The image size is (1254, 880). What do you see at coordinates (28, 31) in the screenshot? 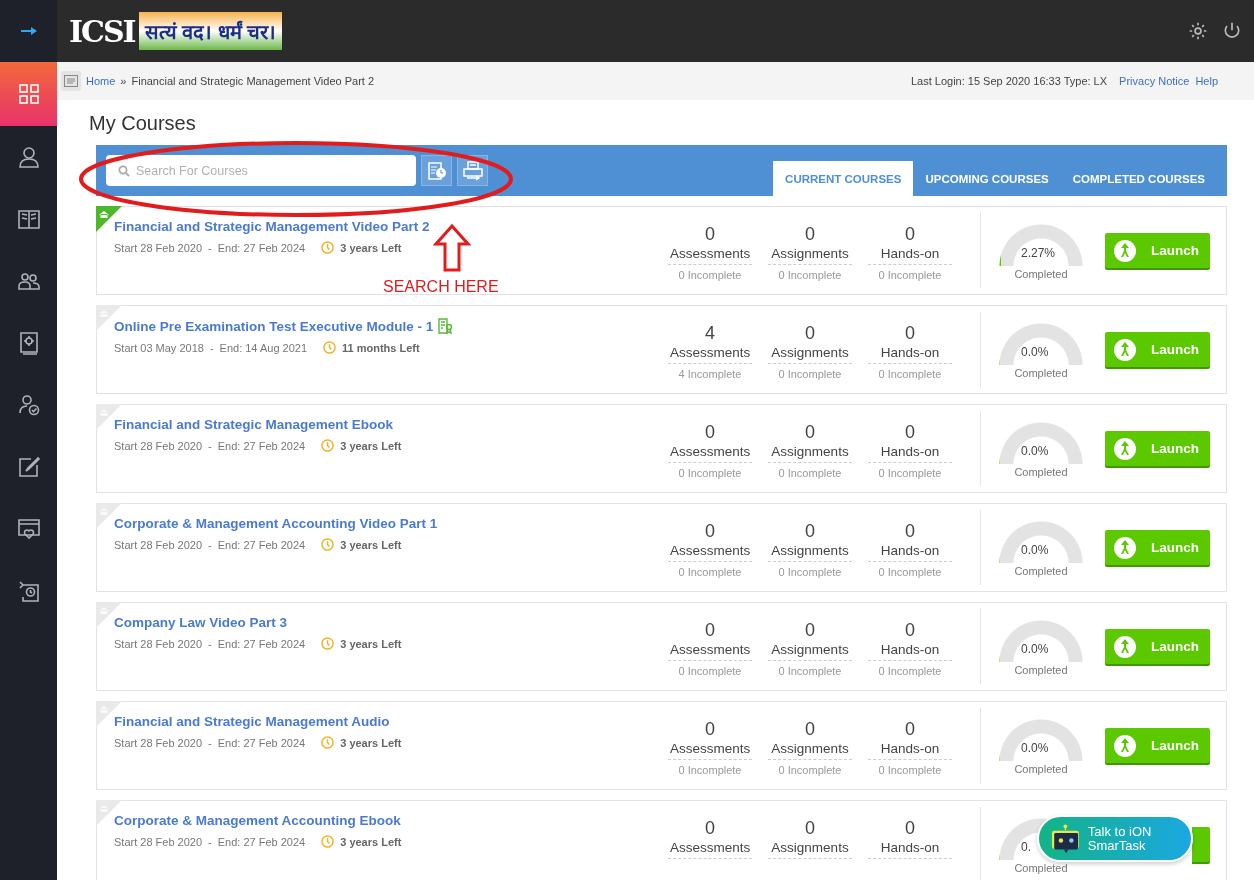
I see `collapse-arrow-icon` at bounding box center [28, 31].